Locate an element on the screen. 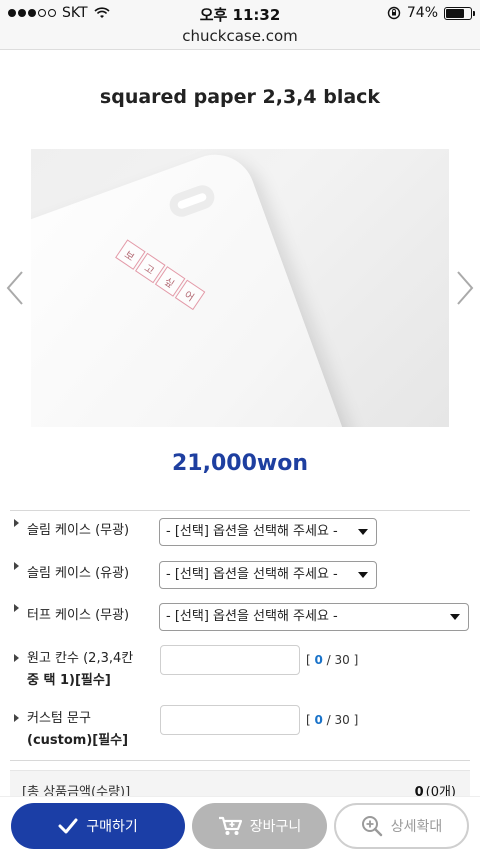 This screenshot has height=854, width=480. custom-text-input is located at coordinates (230, 720).